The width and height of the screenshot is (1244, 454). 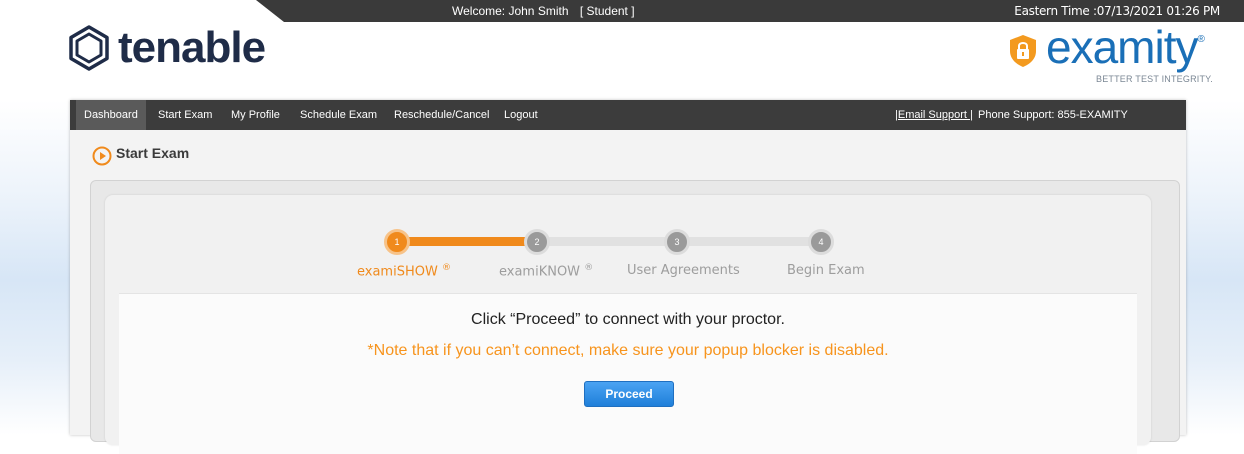 I want to click on step-label-2-sup: ®, so click(x=589, y=268).